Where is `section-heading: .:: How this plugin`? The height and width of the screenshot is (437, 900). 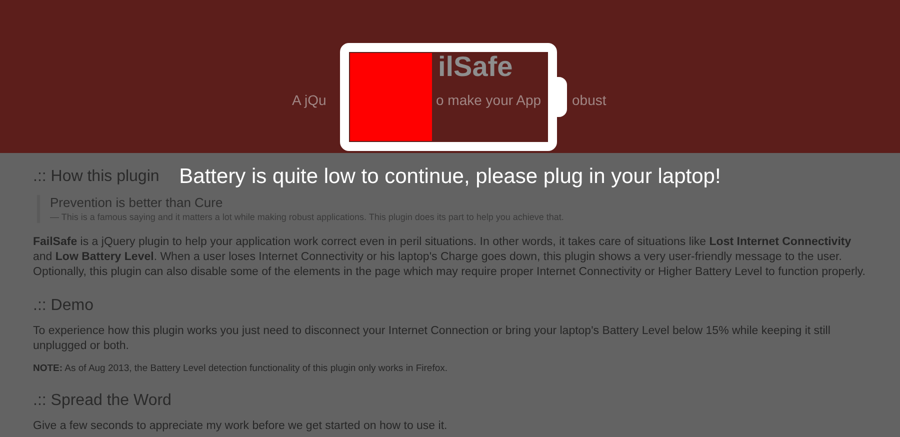
section-heading: .:: How this plugin is located at coordinates (96, 177).